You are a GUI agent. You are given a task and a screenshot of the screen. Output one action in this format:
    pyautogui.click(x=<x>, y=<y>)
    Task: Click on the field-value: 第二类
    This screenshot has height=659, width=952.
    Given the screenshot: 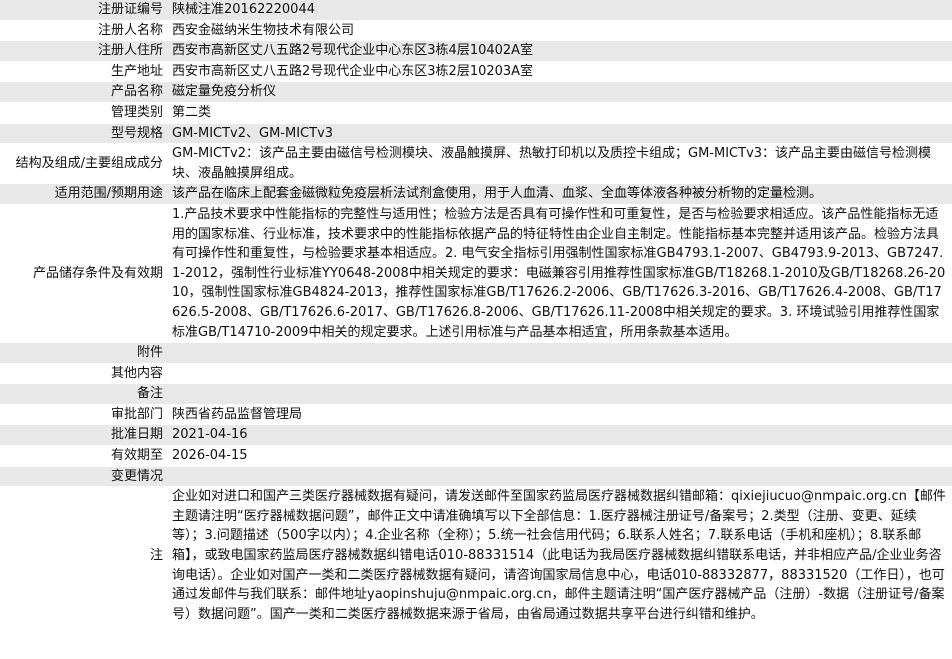 What is the action you would take?
    pyautogui.click(x=560, y=113)
    